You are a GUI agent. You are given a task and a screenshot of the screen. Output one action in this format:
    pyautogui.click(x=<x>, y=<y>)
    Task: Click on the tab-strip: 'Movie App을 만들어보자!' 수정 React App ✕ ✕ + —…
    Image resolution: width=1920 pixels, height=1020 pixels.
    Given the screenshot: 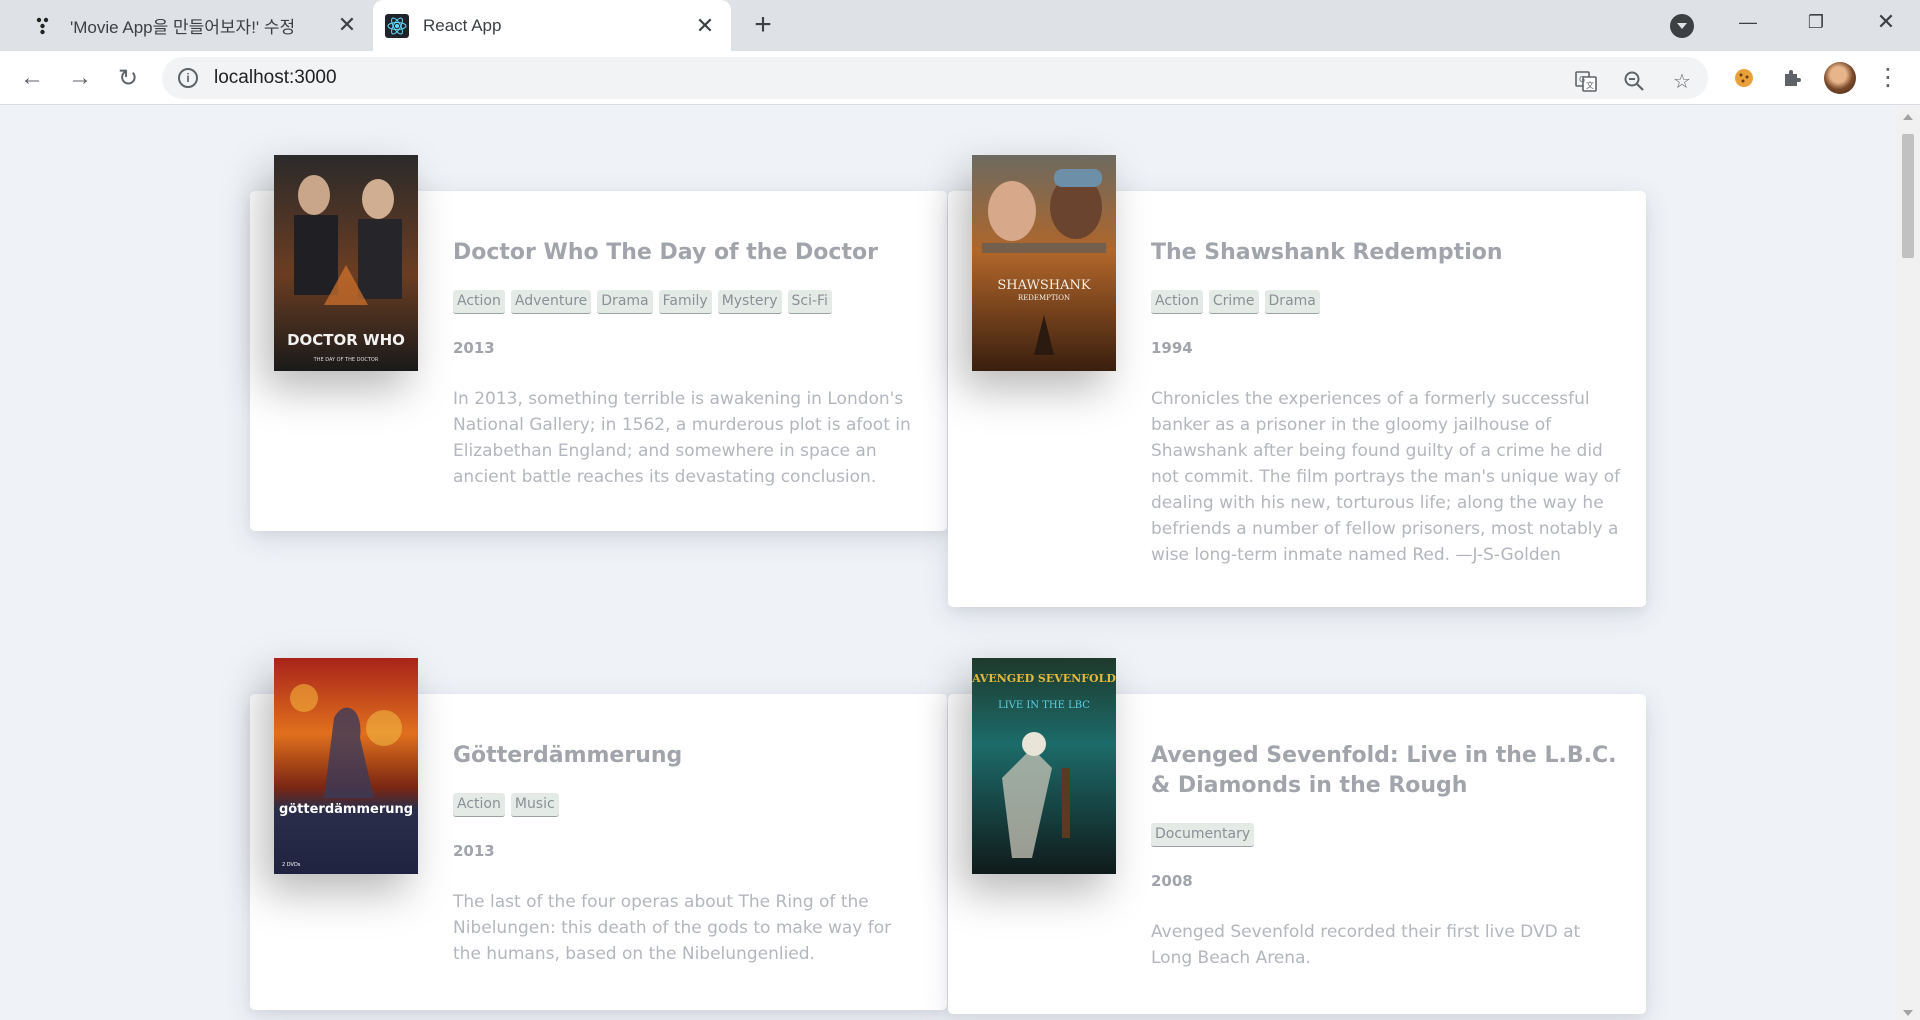 What is the action you would take?
    pyautogui.click(x=960, y=25)
    